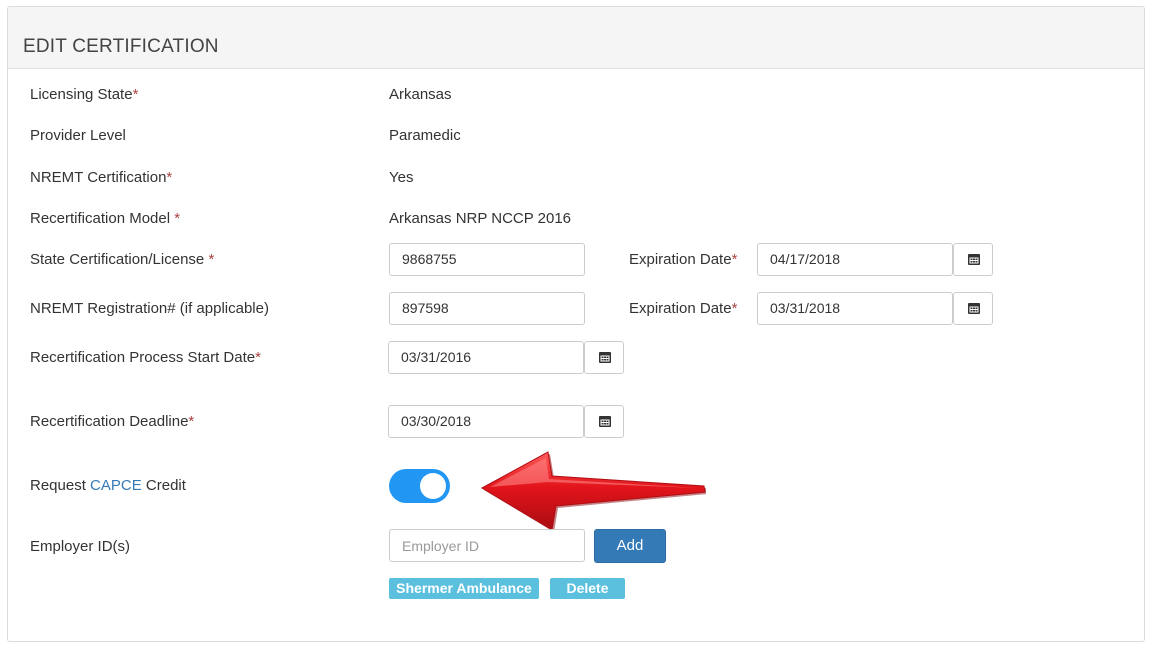 Image resolution: width=1155 pixels, height=651 pixels. I want to click on capce-link: CAPCE, so click(116, 485).